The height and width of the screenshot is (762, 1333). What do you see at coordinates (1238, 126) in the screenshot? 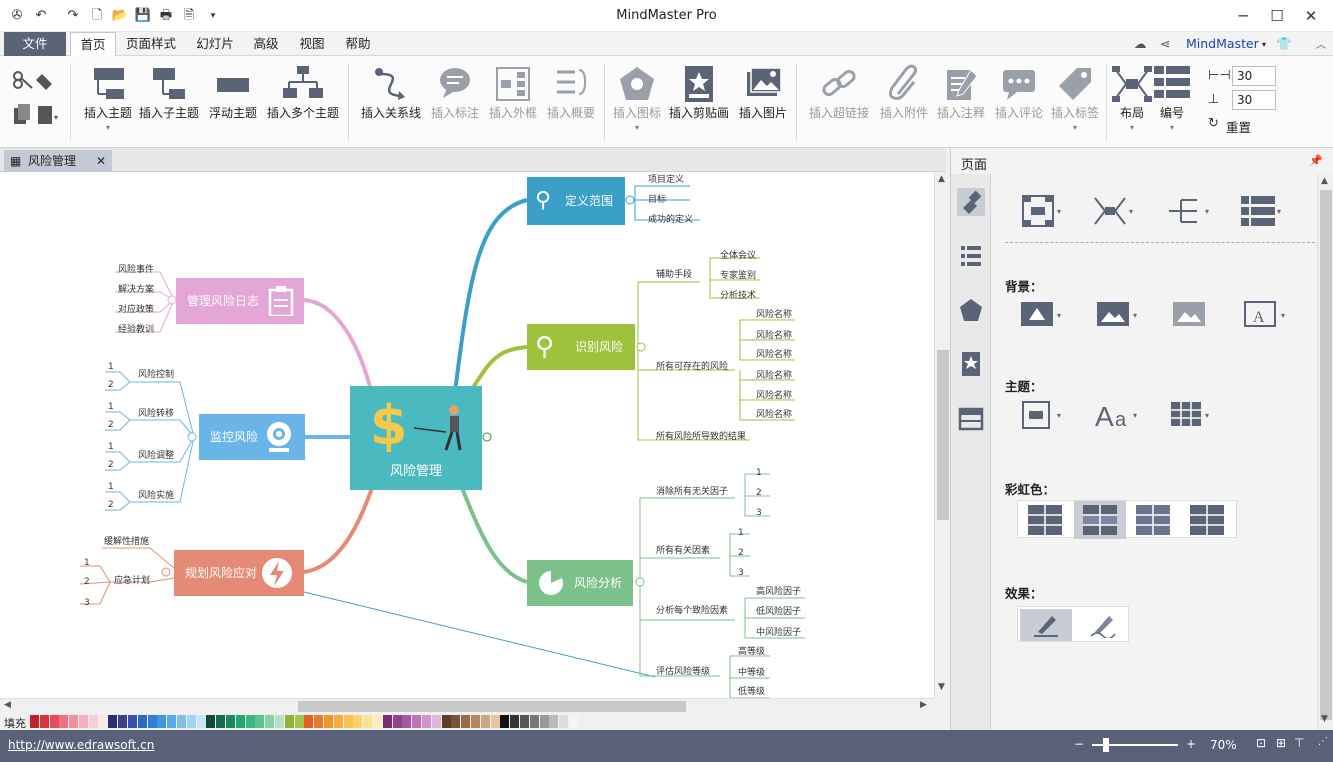
I see `reset-button: 重置` at bounding box center [1238, 126].